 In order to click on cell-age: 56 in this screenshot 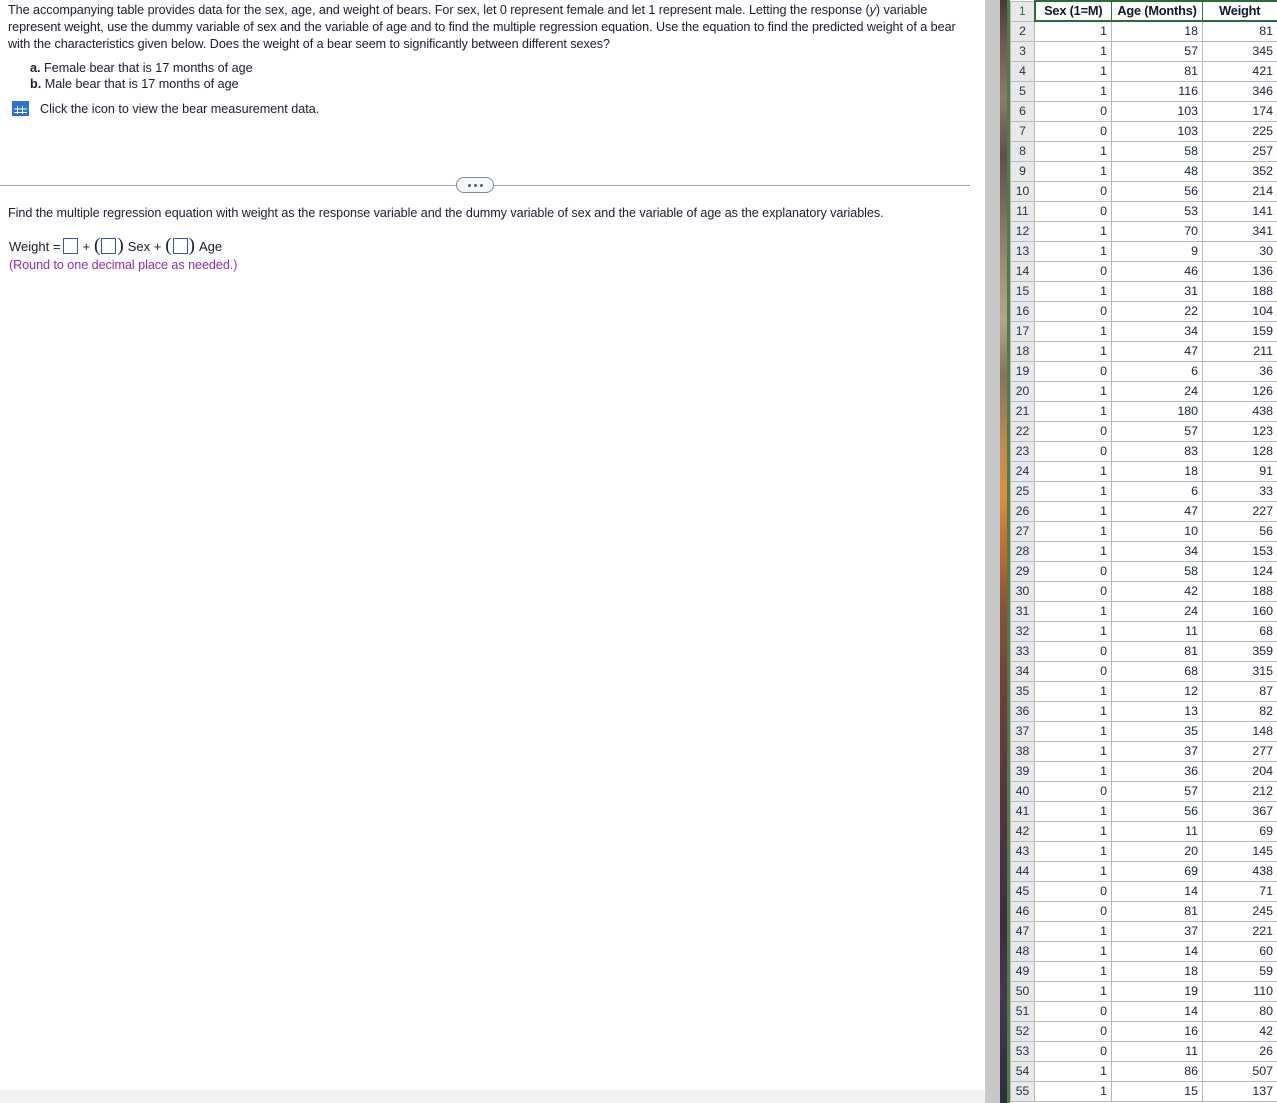, I will do `click(1157, 191)`.